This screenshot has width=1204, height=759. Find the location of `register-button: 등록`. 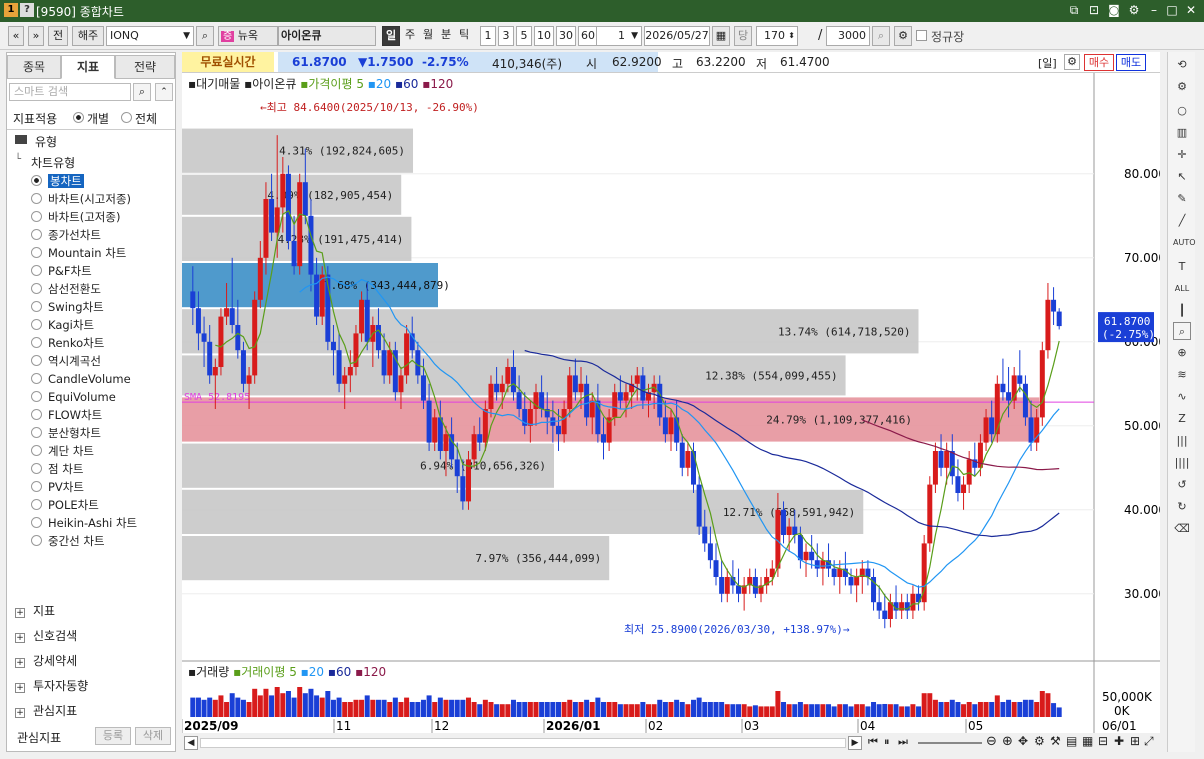

register-button: 등록 is located at coordinates (113, 736).